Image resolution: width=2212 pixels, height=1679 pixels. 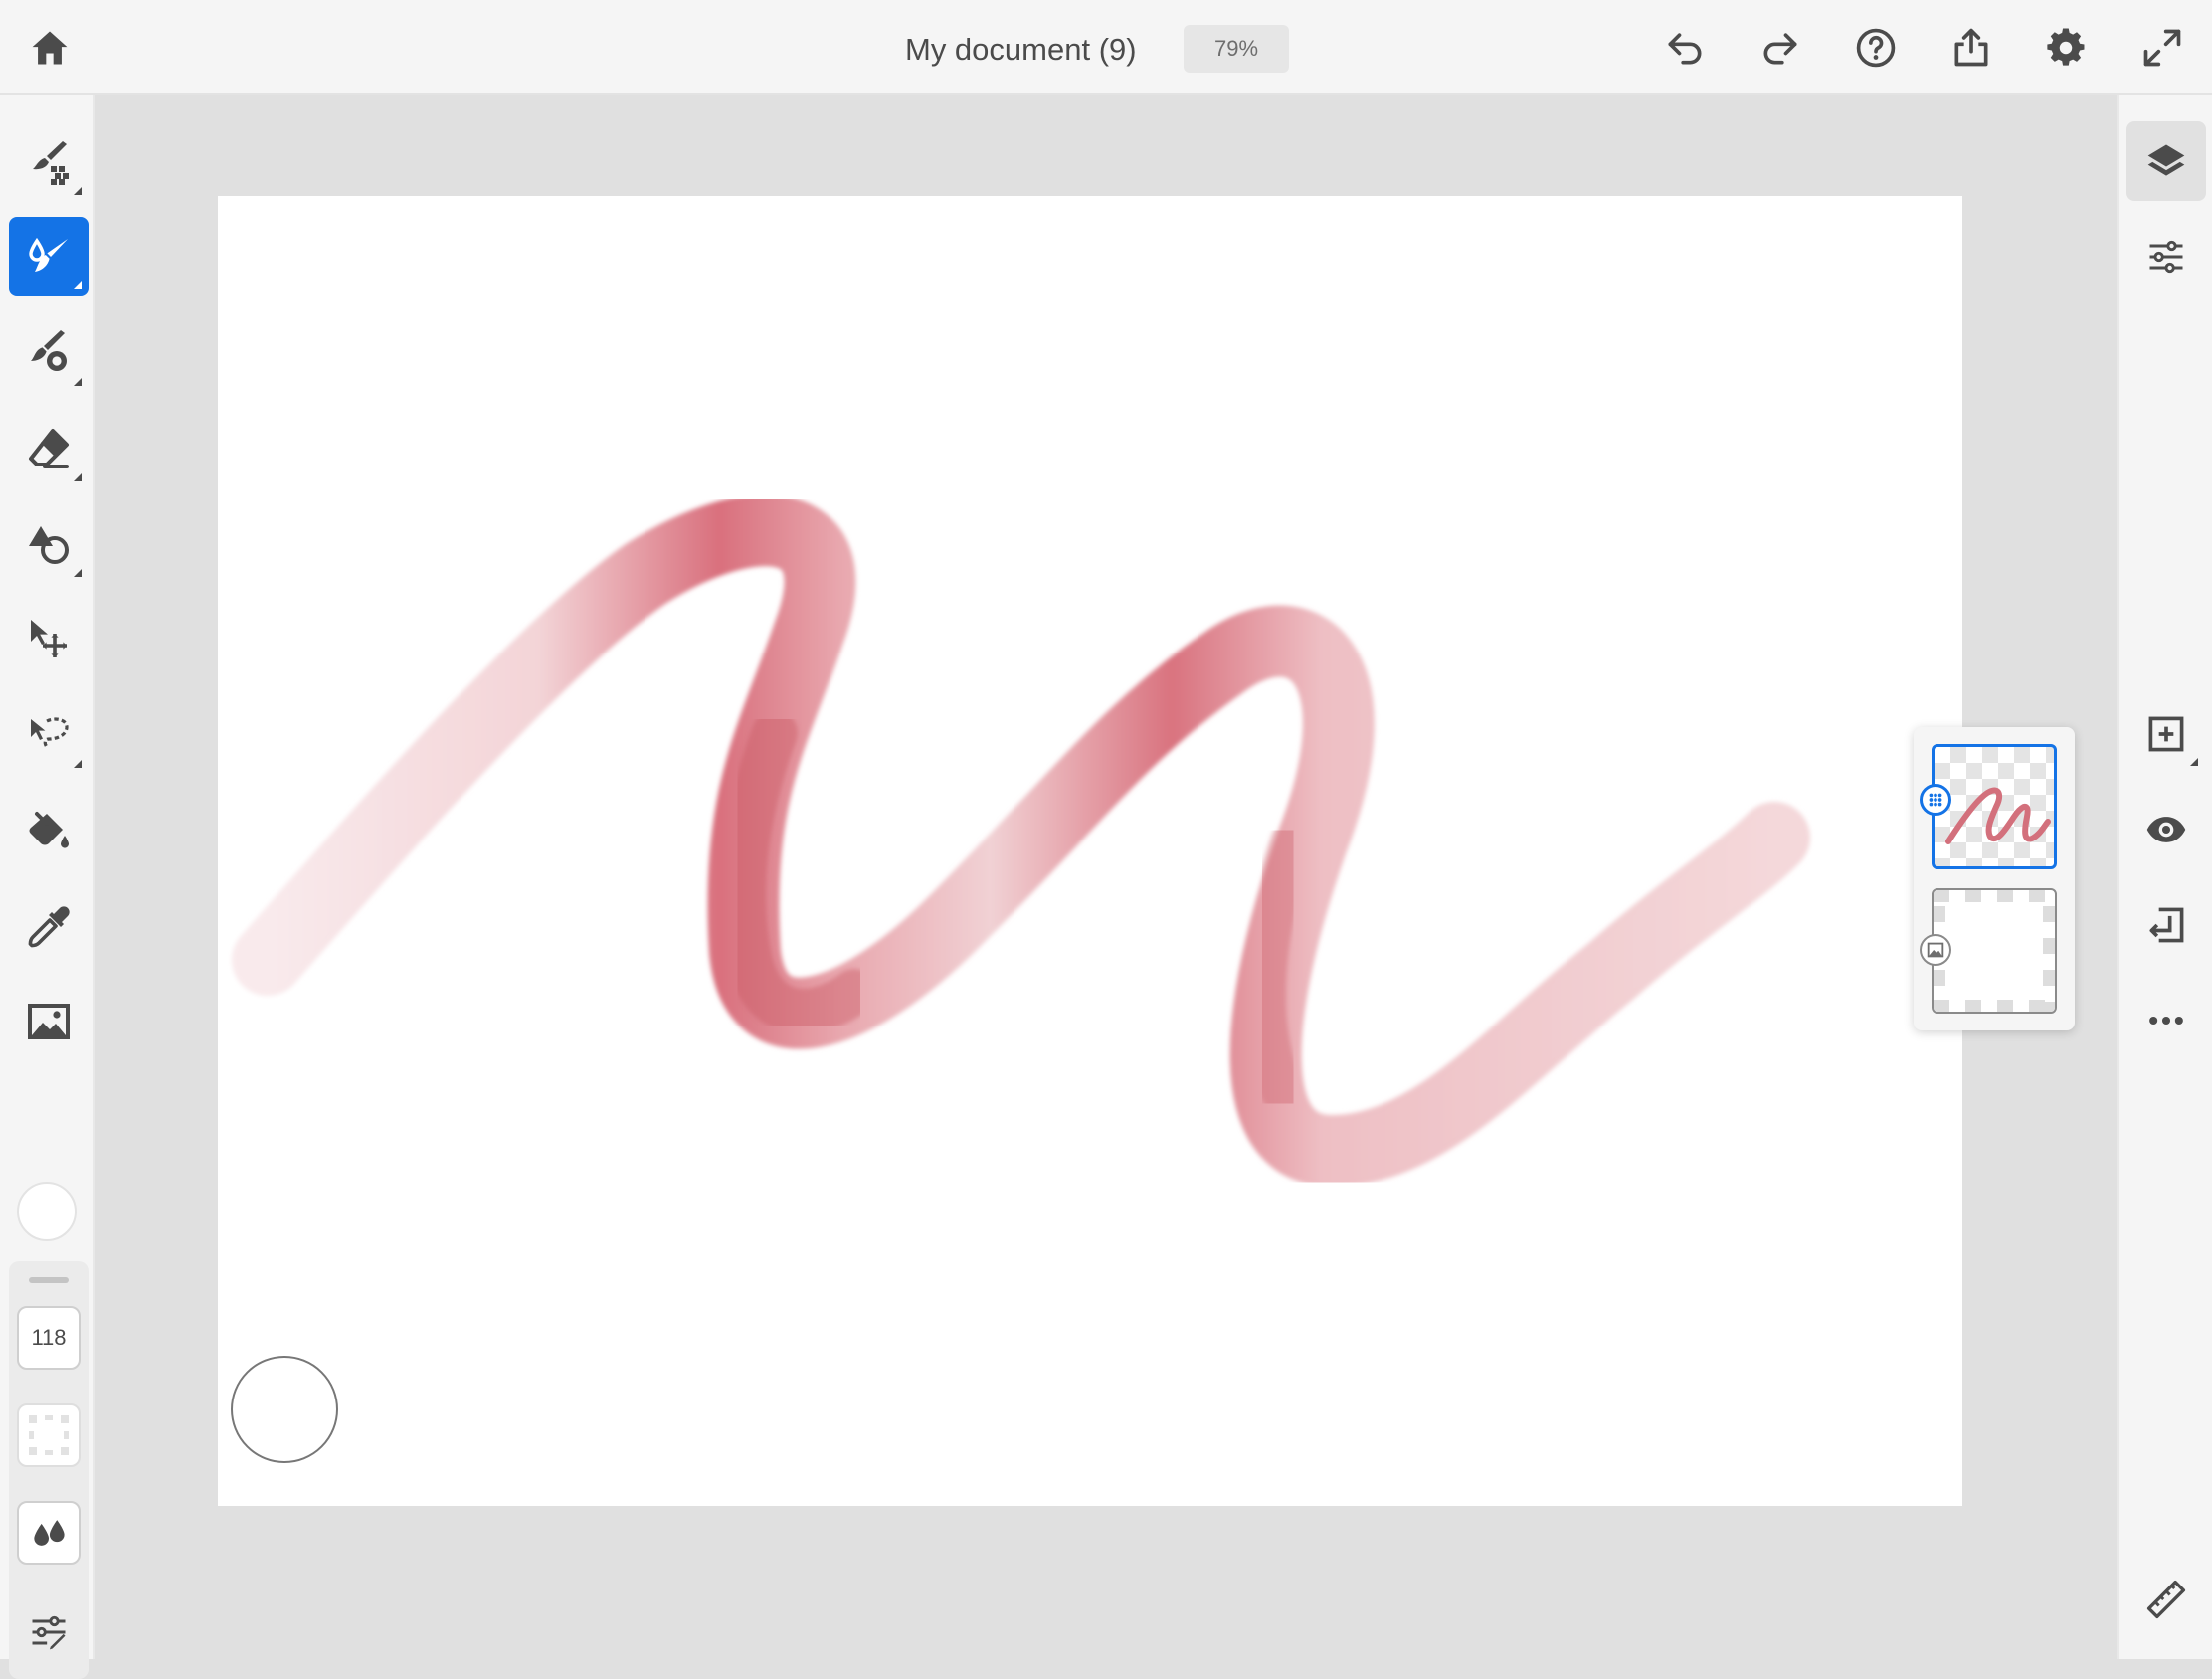 I want to click on home-button, so click(x=50, y=48).